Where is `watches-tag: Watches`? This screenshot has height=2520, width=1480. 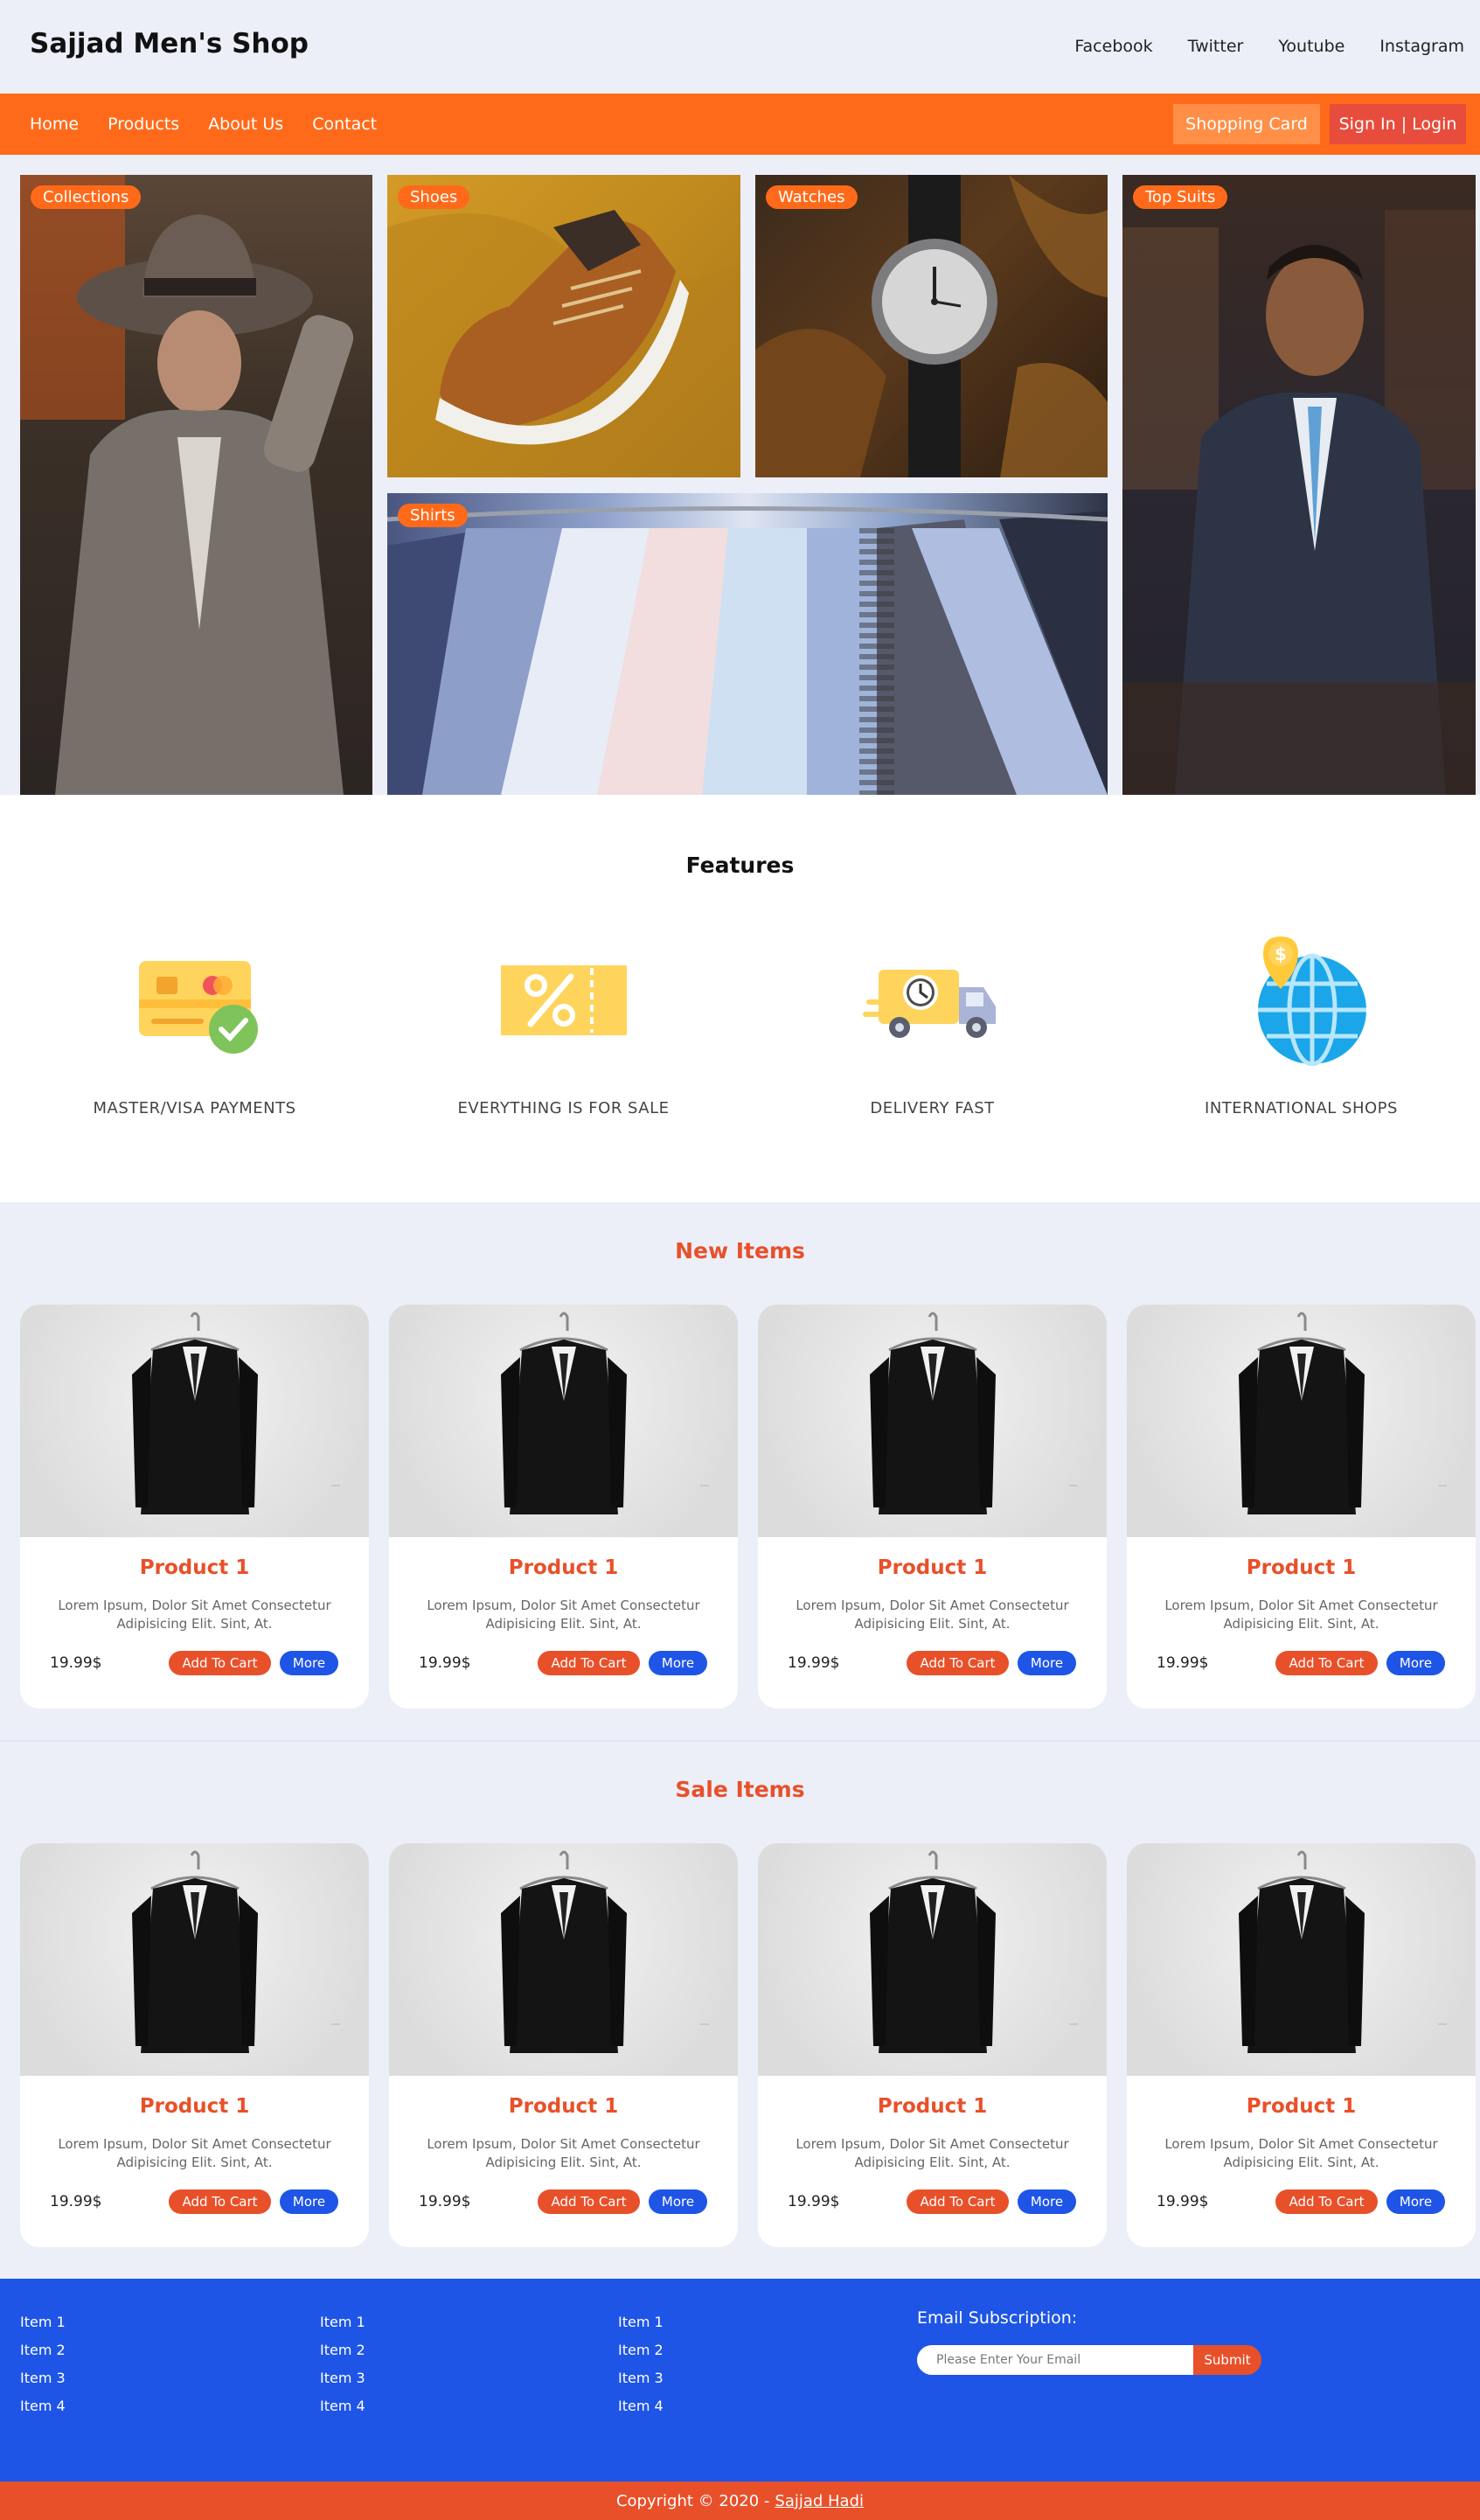
watches-tag: Watches is located at coordinates (812, 197).